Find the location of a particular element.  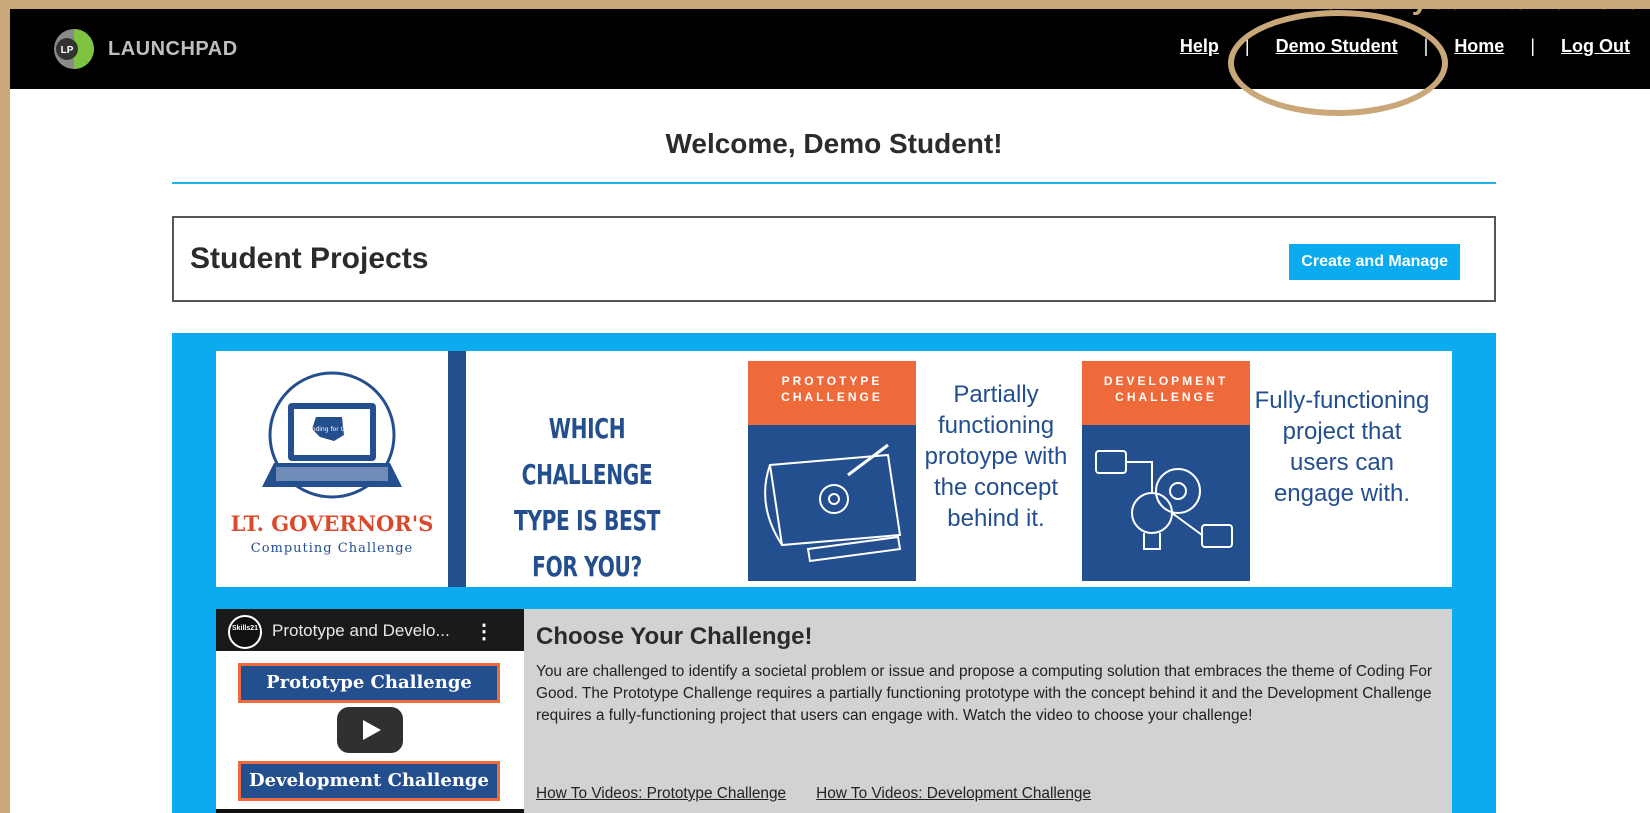

choose-challenge-title: Choose Your Challenge! is located at coordinates (674, 636).